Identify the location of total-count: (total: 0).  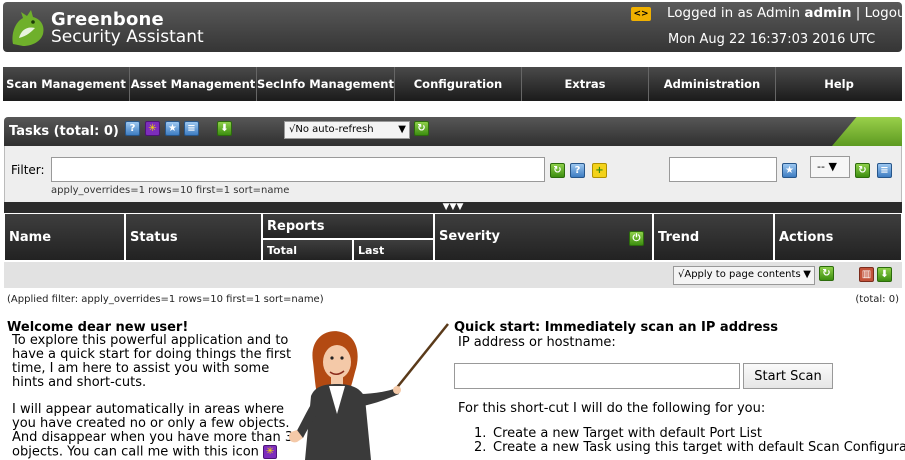
(877, 299).